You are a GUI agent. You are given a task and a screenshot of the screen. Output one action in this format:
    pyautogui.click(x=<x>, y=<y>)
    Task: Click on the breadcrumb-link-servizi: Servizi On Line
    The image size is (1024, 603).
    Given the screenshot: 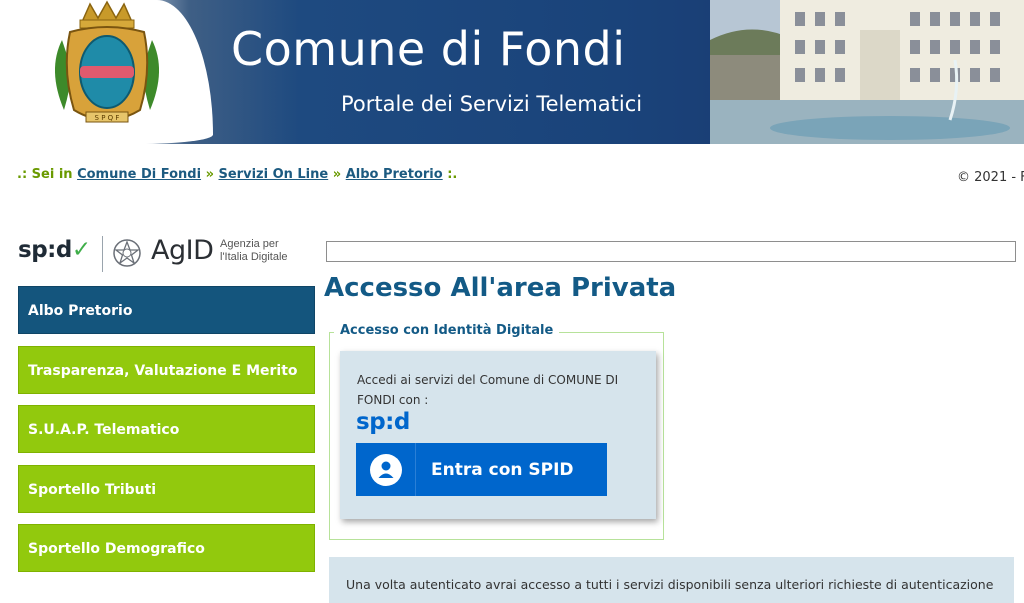 What is the action you would take?
    pyautogui.click(x=274, y=174)
    